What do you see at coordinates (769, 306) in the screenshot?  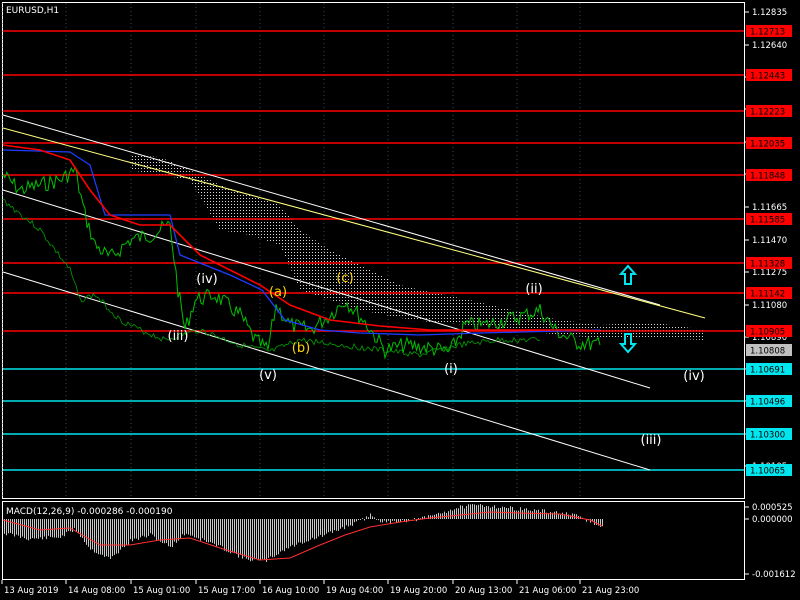 I see `price-tick-label: 1.11080` at bounding box center [769, 306].